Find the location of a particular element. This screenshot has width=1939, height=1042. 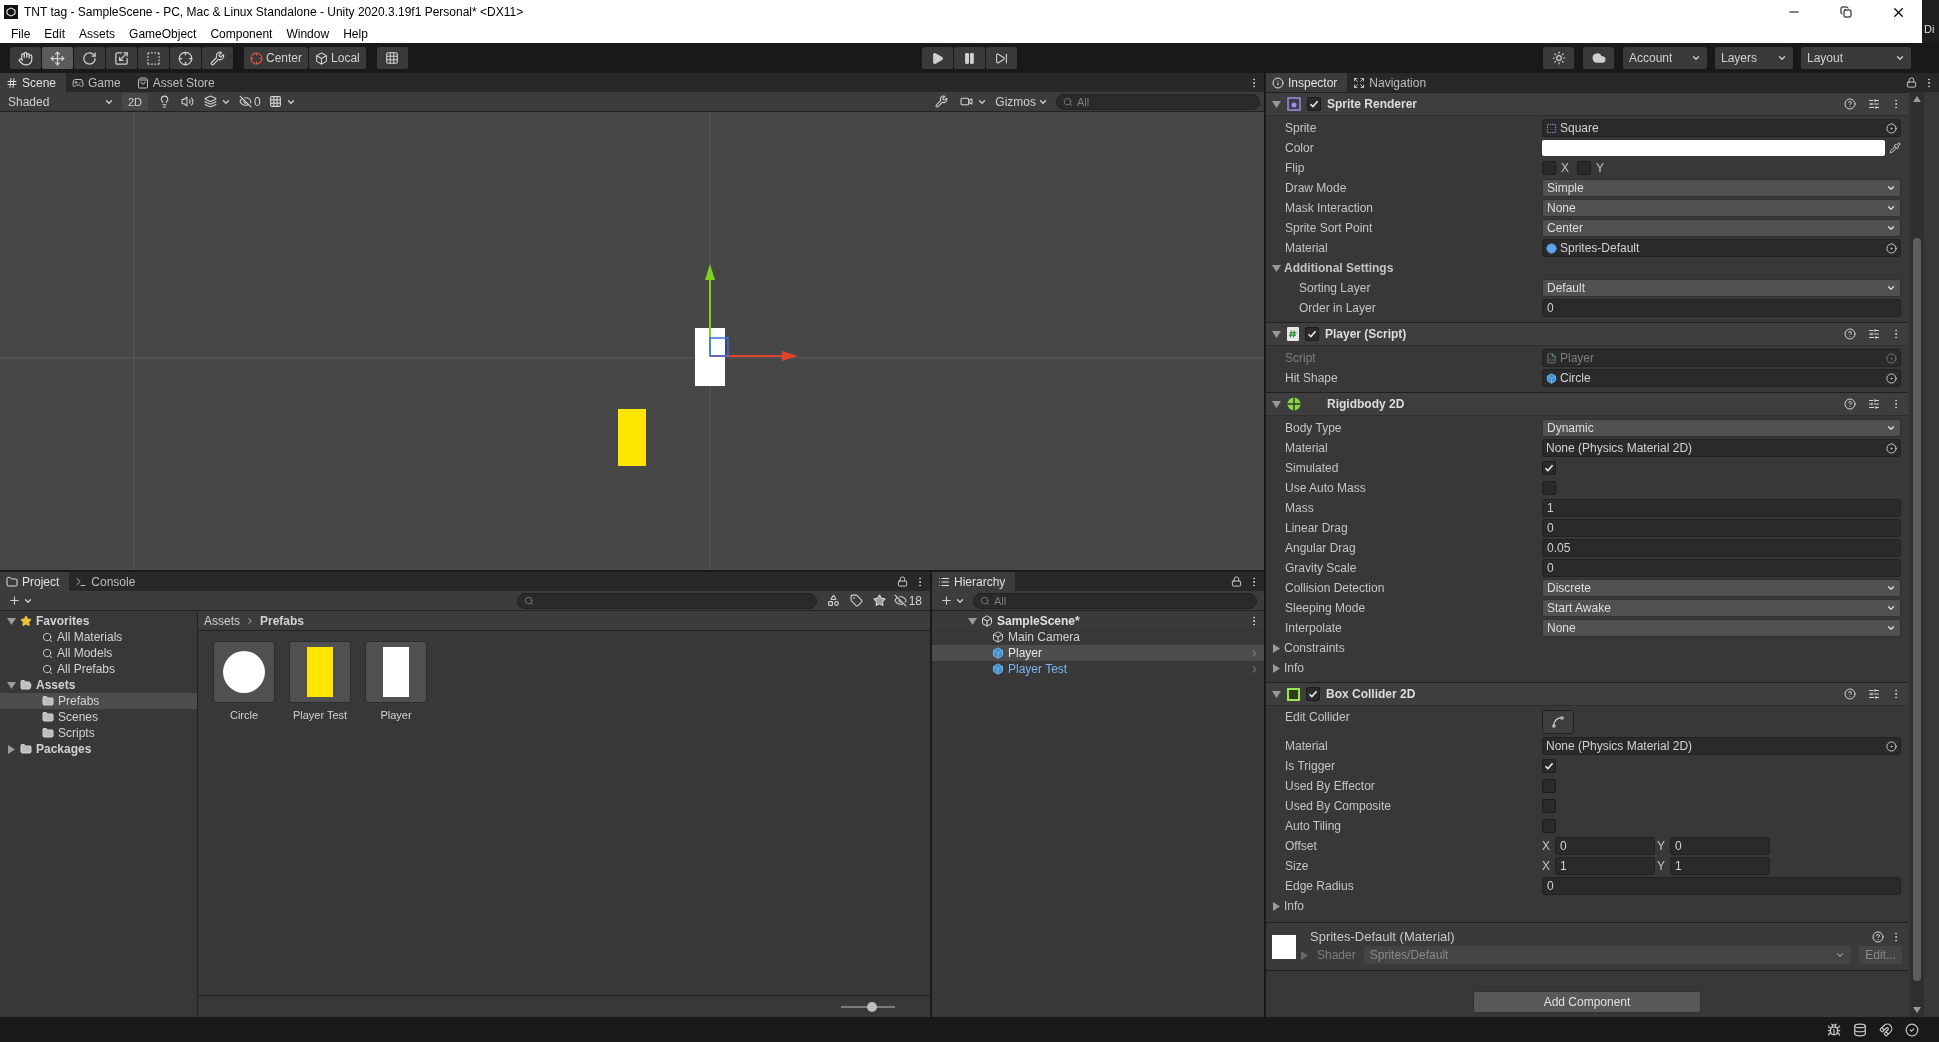

breadcrumb-item: Prefabs is located at coordinates (282, 620).